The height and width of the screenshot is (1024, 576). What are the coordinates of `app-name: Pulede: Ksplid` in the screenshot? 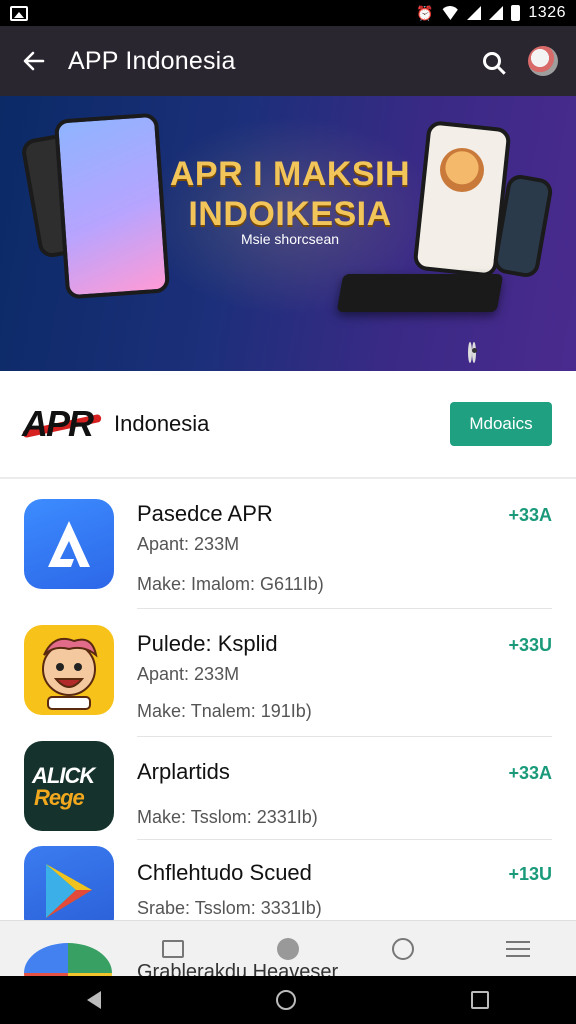 It's located at (207, 643).